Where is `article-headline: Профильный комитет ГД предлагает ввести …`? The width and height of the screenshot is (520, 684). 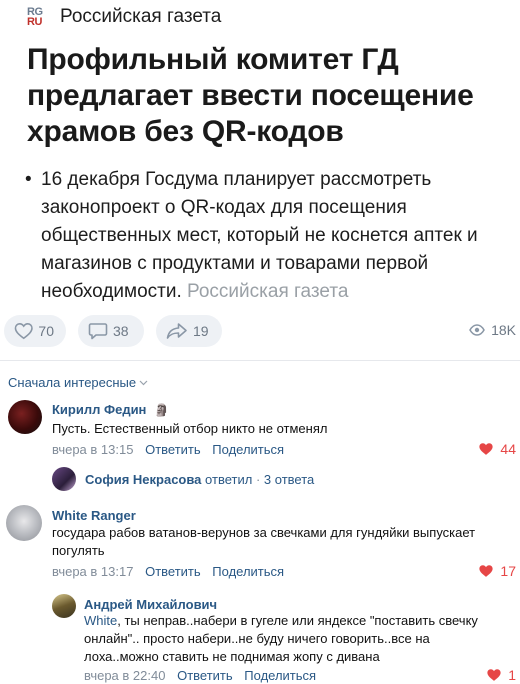 article-headline: Профильный комитет ГД предлагает ввести … is located at coordinates (262, 96).